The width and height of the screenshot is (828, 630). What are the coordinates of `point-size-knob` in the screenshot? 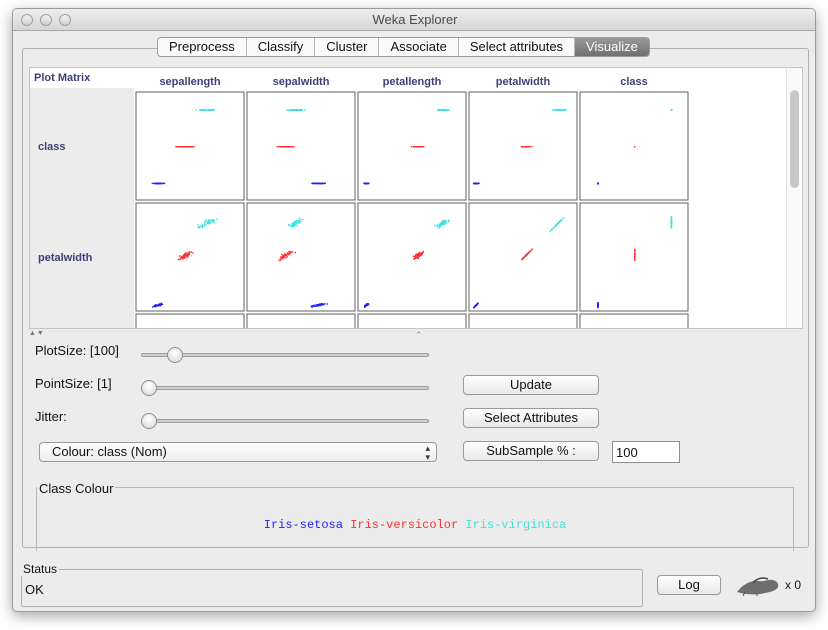 It's located at (149, 388).